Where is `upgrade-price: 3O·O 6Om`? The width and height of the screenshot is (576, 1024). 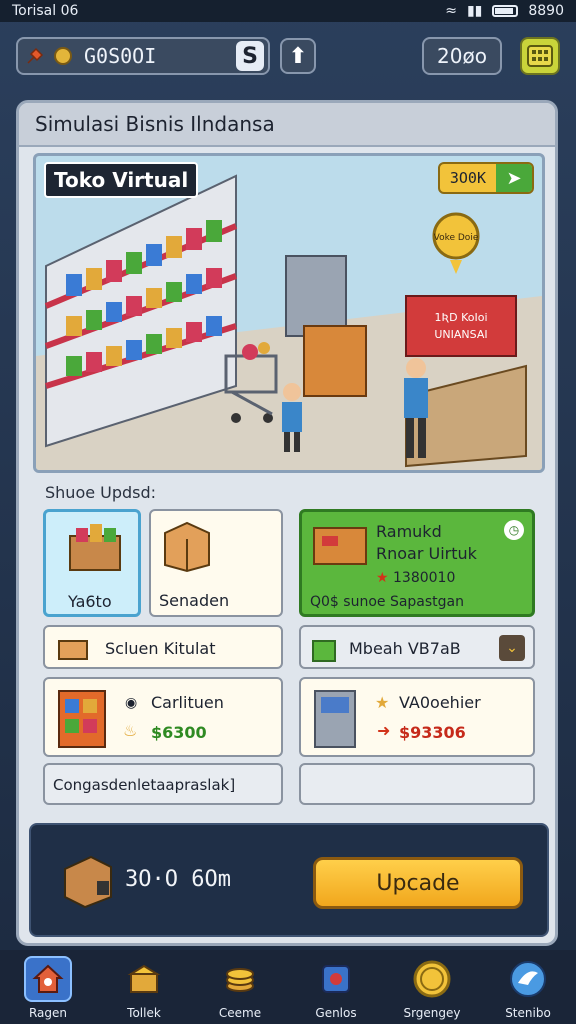 upgrade-price: 3O·O 6Om is located at coordinates (178, 879).